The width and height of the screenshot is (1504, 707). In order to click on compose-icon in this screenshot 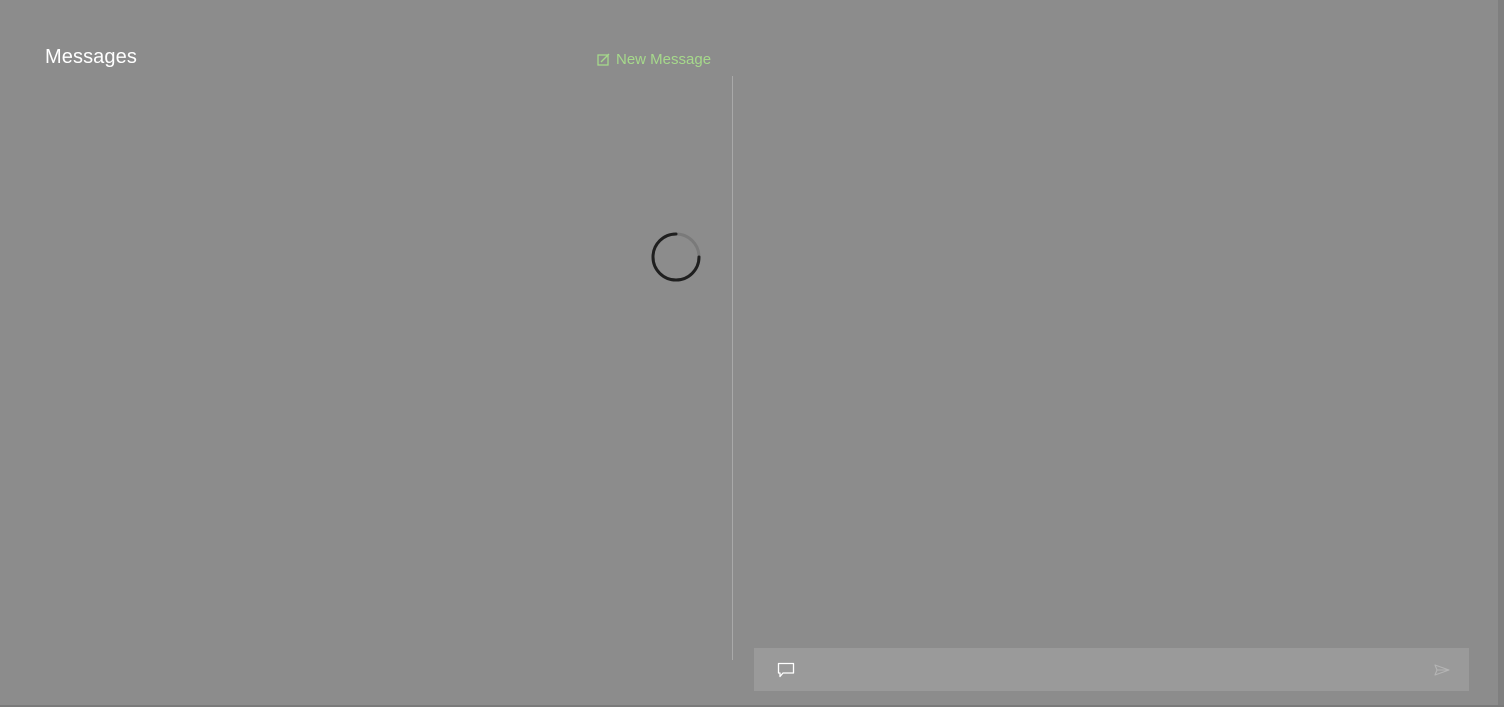, I will do `click(603, 59)`.